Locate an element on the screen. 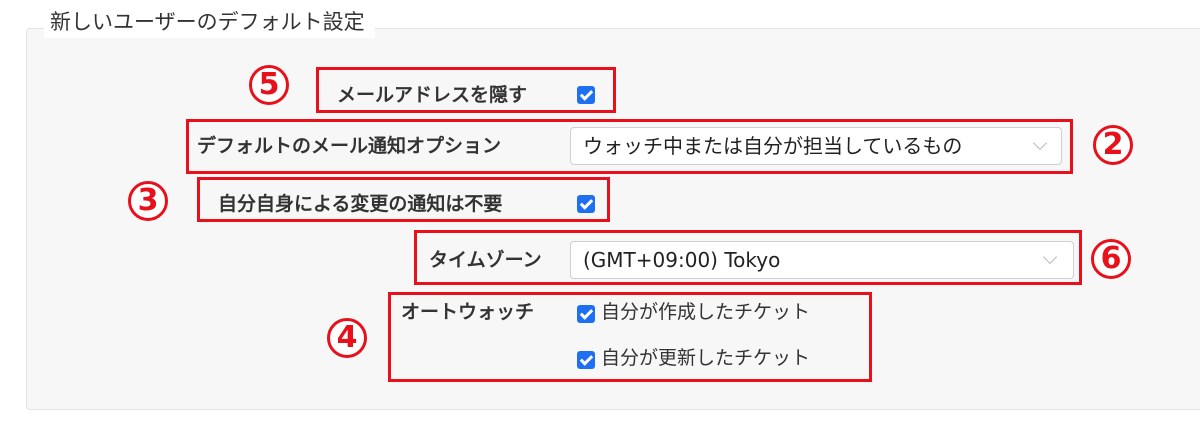 The width and height of the screenshot is (1200, 421). annotation-marker-5: 5 is located at coordinates (269, 85).